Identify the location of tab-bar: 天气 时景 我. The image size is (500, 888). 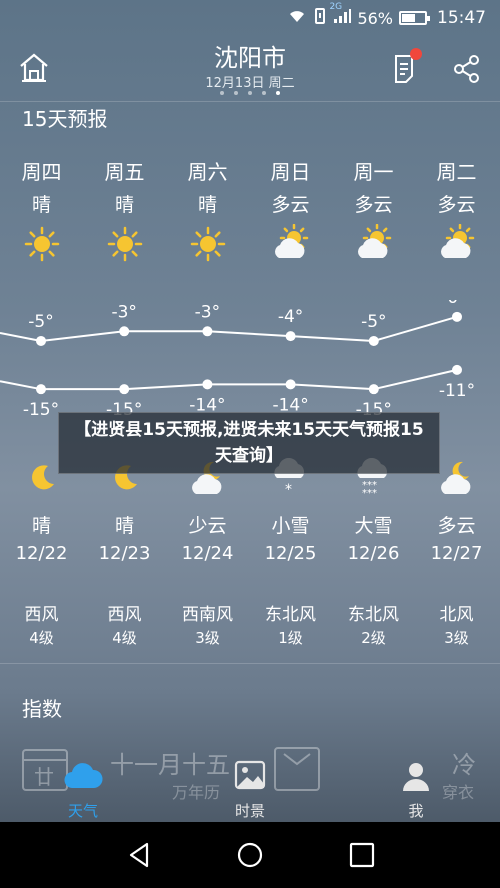
(250, 787).